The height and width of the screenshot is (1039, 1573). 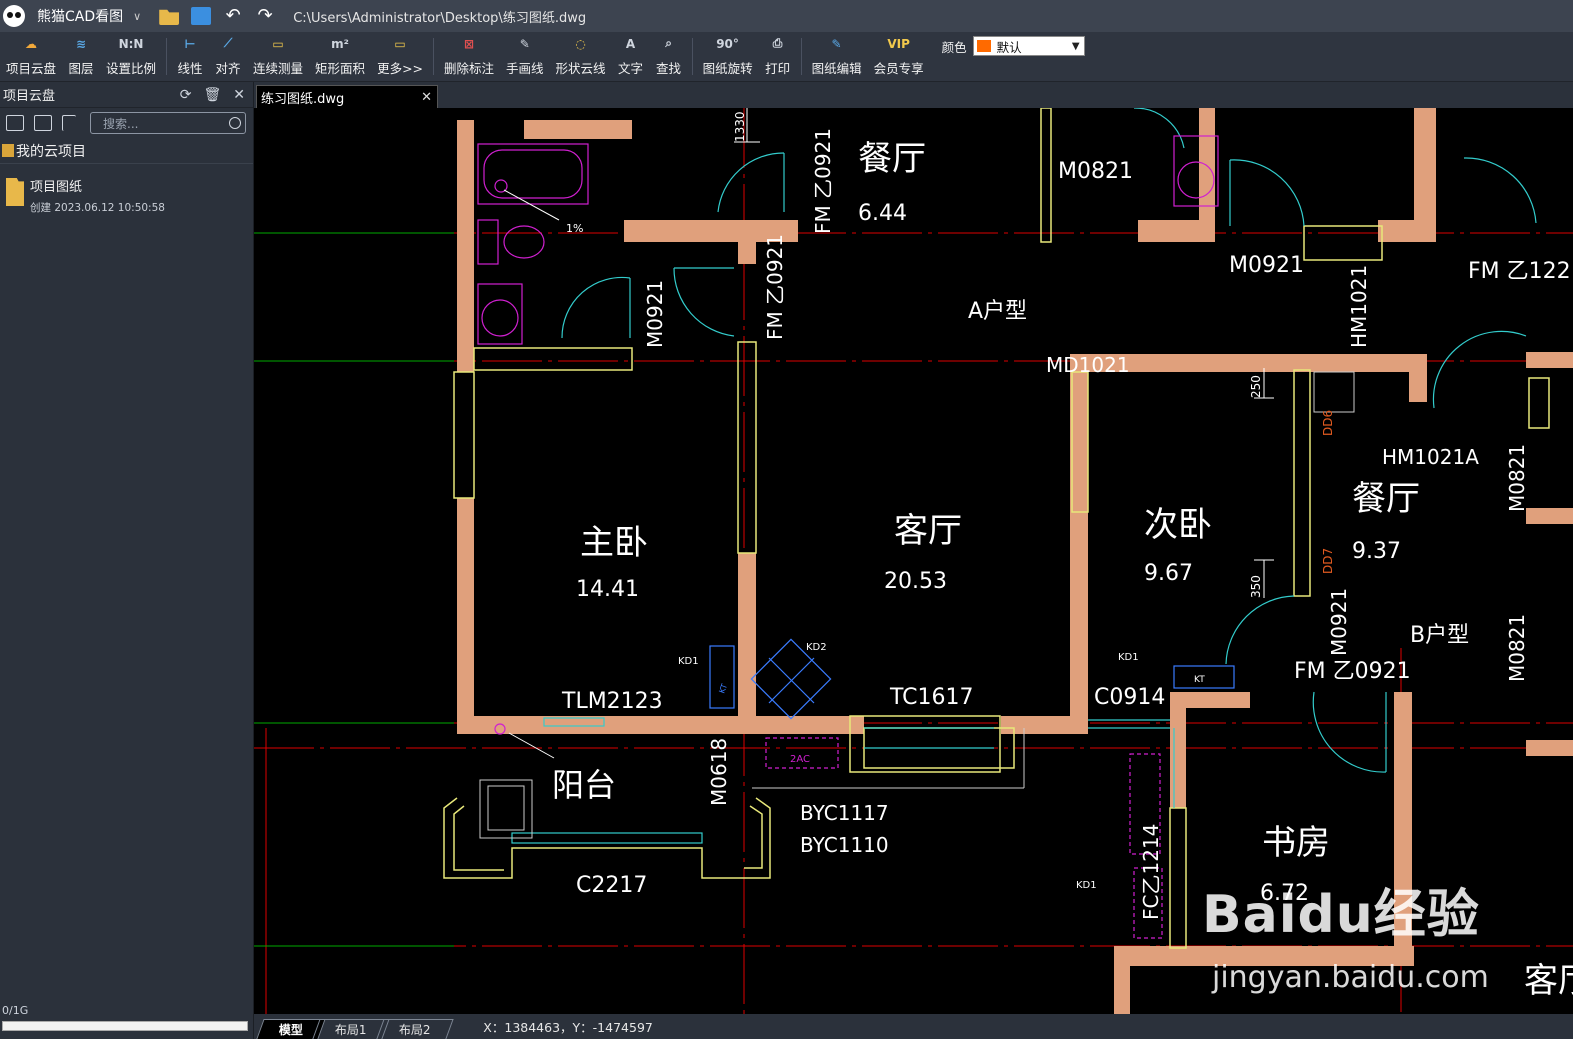 I want to click on ruler-icon: ▭, so click(x=278, y=43).